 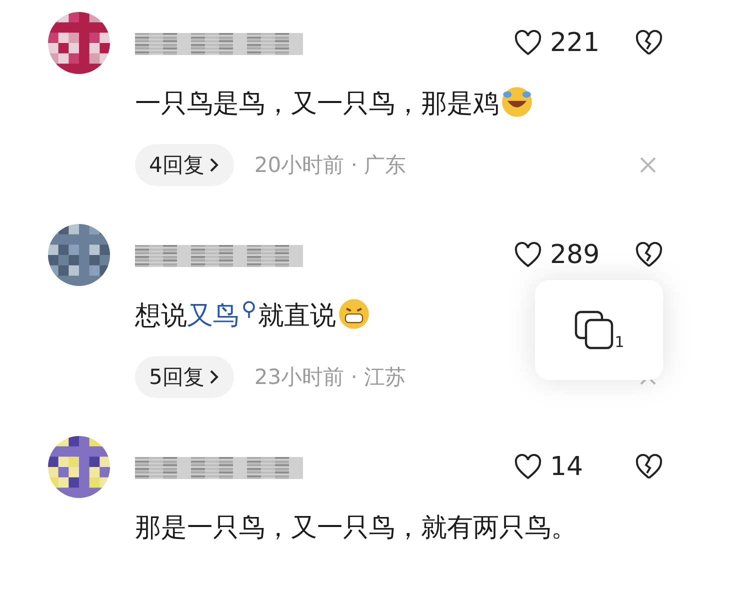 I want to click on comment-text: 一只鸟是鸟，又一只鸟，那是鸡, so click(x=368, y=104).